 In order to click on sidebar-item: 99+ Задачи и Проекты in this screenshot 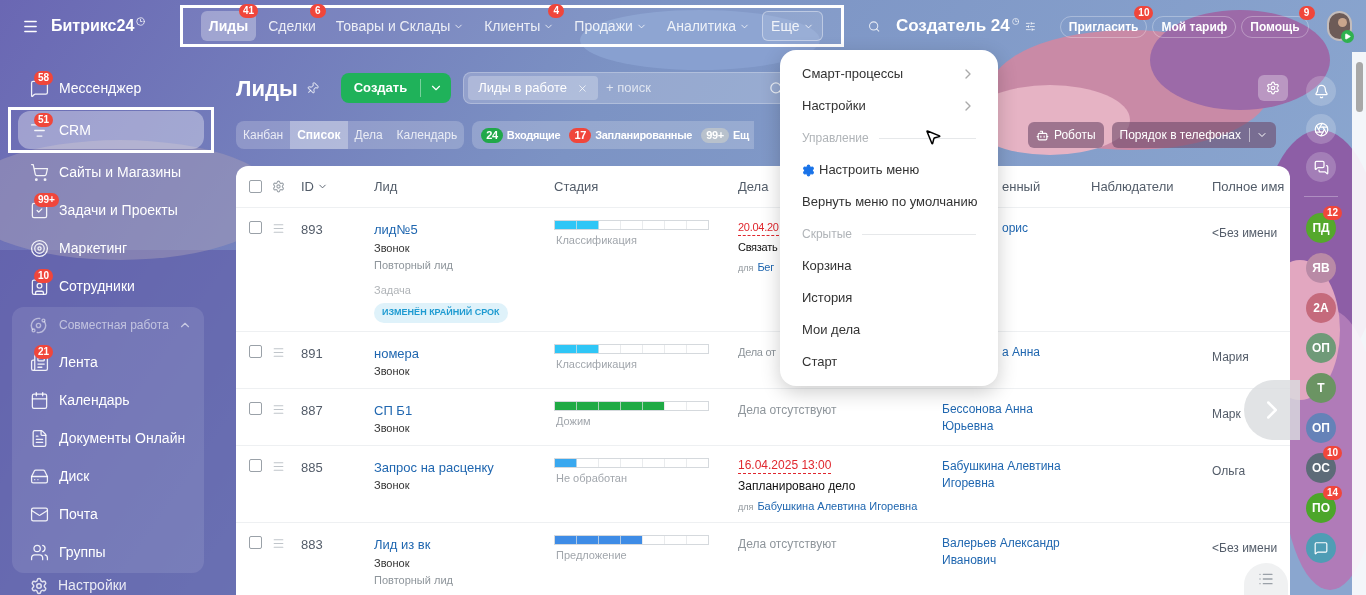, I will do `click(111, 210)`.